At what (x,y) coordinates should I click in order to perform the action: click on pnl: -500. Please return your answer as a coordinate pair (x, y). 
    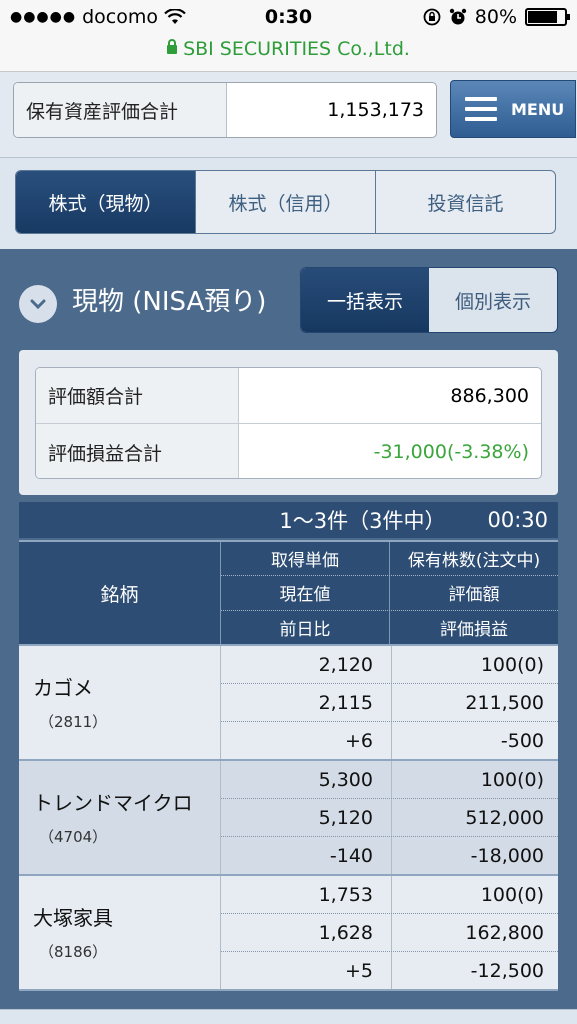
    Looking at the image, I should click on (522, 740).